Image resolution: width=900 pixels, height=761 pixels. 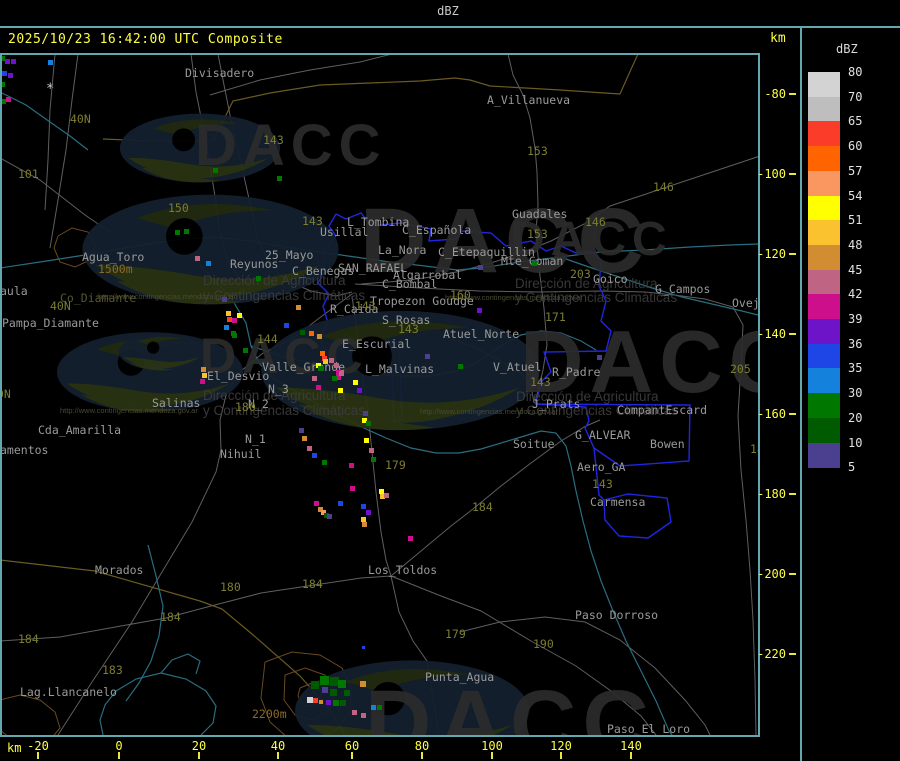 I want to click on legend-value-label: 70, so click(x=855, y=96).